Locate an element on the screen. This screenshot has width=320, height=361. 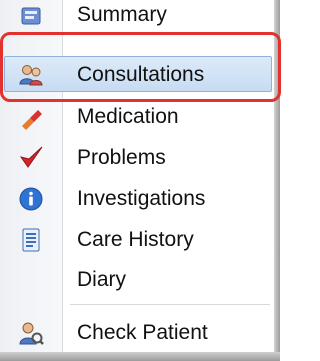
menu-item-summary: Summary is located at coordinates (137, 17).